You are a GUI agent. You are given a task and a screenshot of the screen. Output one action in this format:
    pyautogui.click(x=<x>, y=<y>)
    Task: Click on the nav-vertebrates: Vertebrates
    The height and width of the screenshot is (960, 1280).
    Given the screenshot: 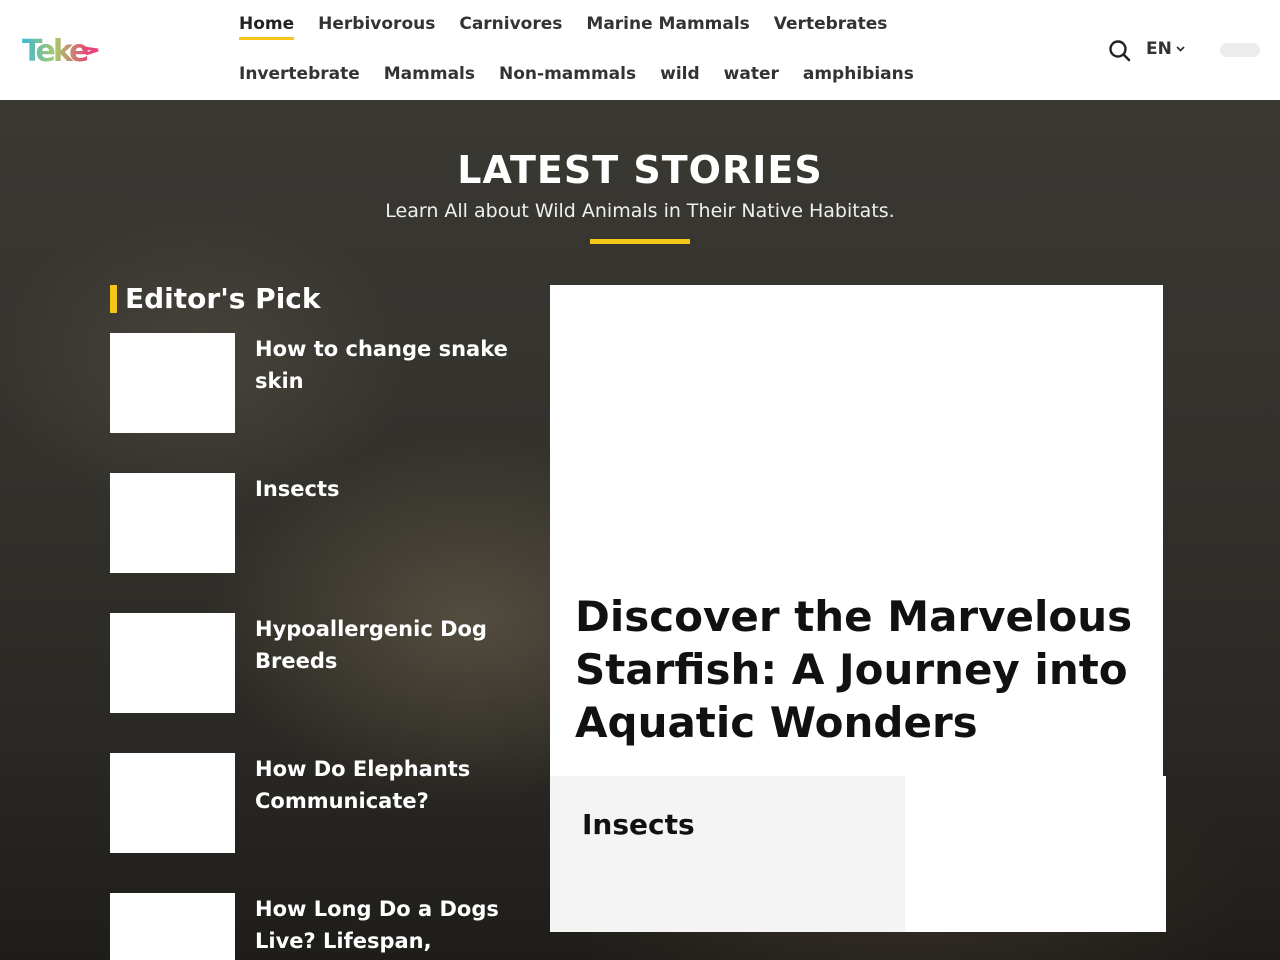 What is the action you would take?
    pyautogui.click(x=831, y=27)
    